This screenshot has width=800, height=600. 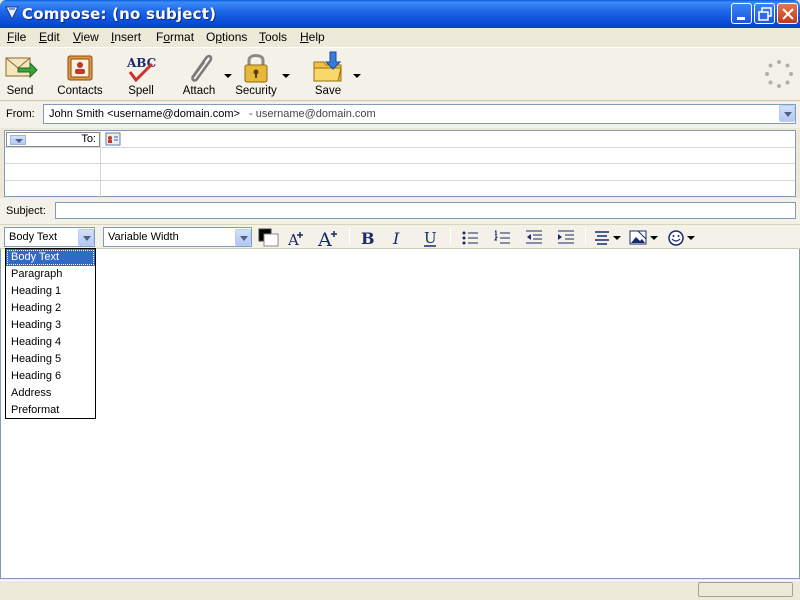 I want to click on smiley-icon, so click(x=682, y=238).